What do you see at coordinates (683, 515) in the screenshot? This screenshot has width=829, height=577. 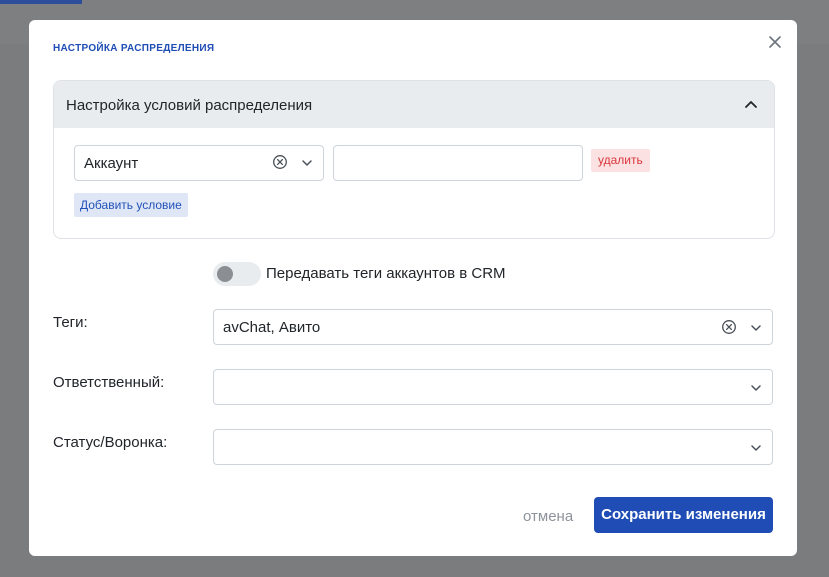 I see `save-changes-button: Сохранить изменения` at bounding box center [683, 515].